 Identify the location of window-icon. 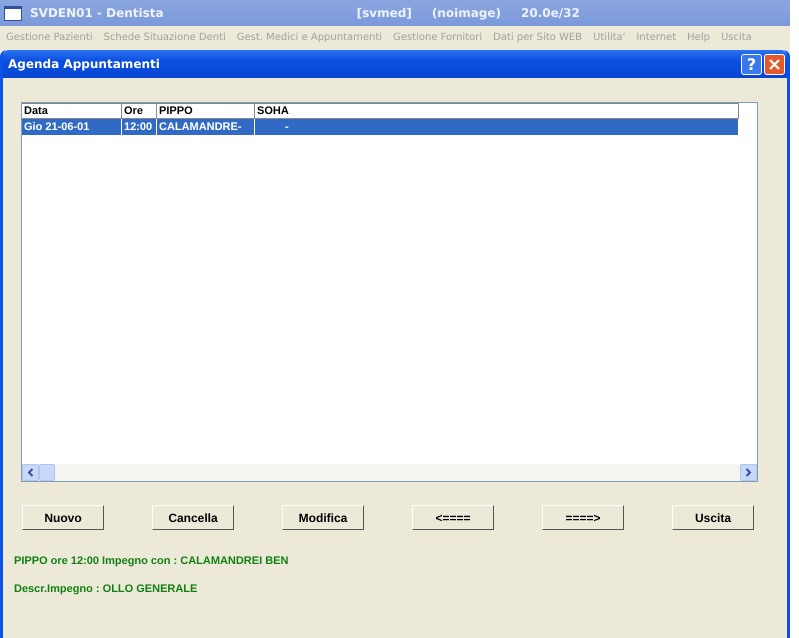
(13, 13).